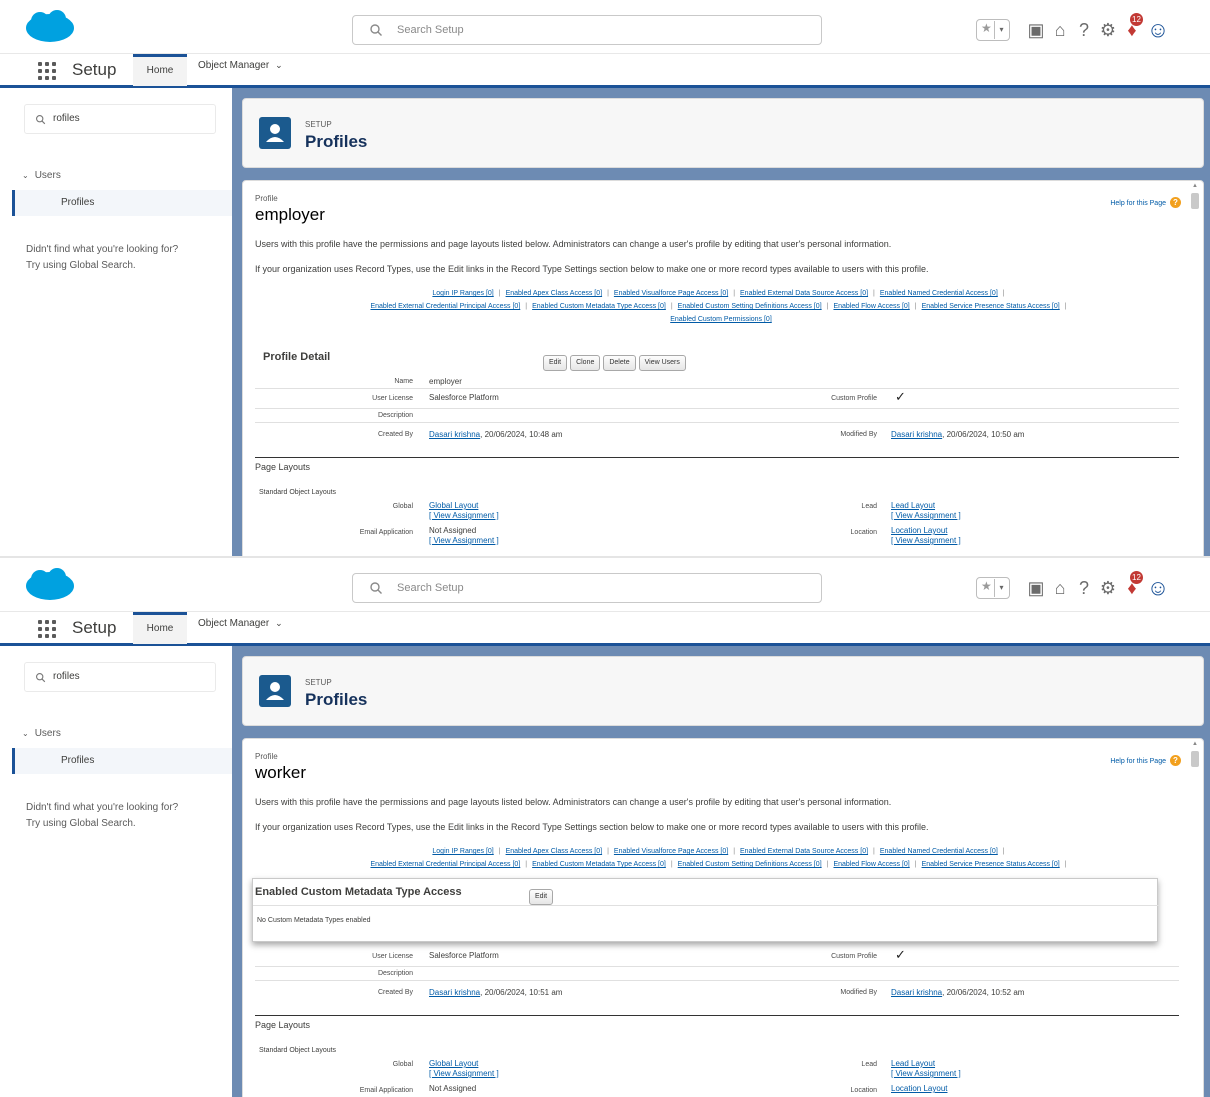  What do you see at coordinates (555, 363) in the screenshot?
I see `edit-button: Edit` at bounding box center [555, 363].